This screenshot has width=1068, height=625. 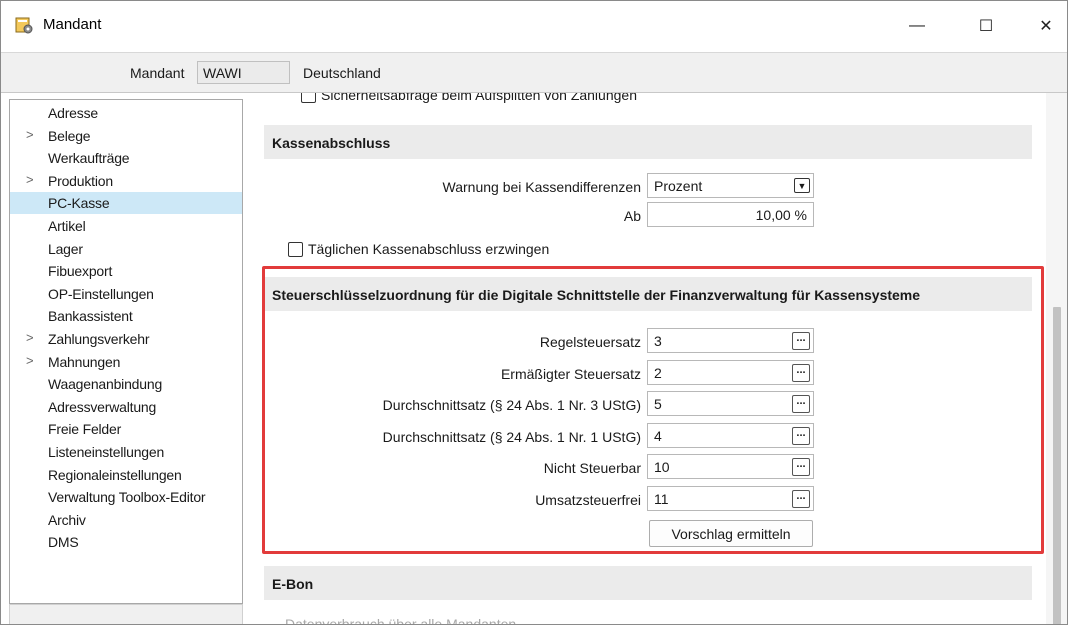 What do you see at coordinates (69, 135) in the screenshot?
I see `sidebar-item-label: Belege` at bounding box center [69, 135].